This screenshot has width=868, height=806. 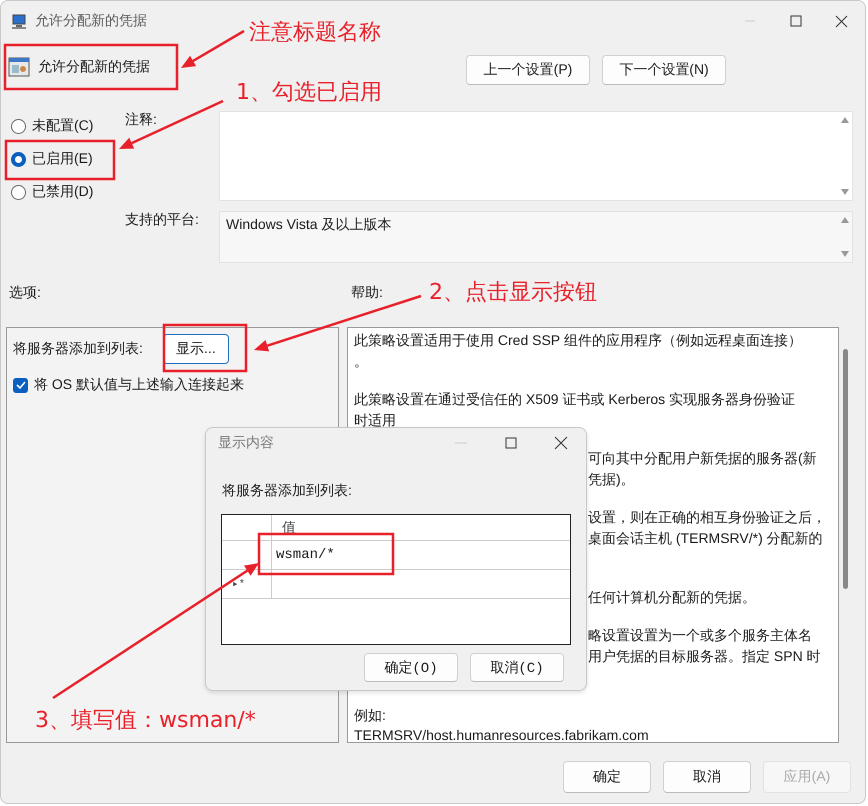 I want to click on help-text: 此策略设置在通过受信任的 X509 证书或 Kerberos 实现服务器身份验证, so click(x=575, y=399).